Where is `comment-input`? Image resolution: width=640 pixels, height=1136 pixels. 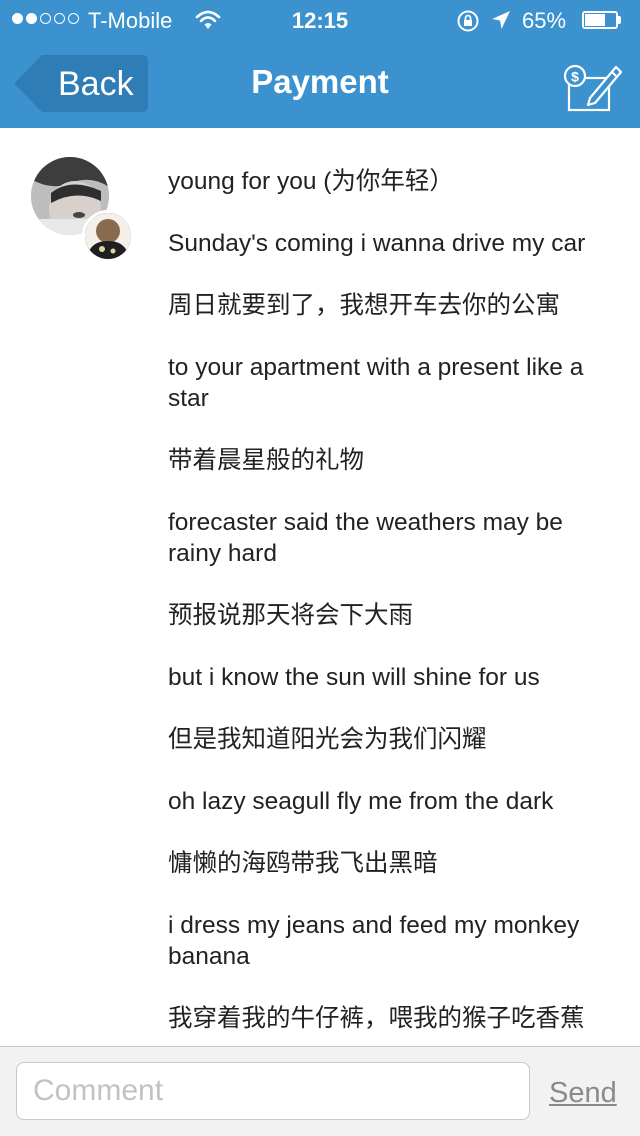 comment-input is located at coordinates (273, 1091).